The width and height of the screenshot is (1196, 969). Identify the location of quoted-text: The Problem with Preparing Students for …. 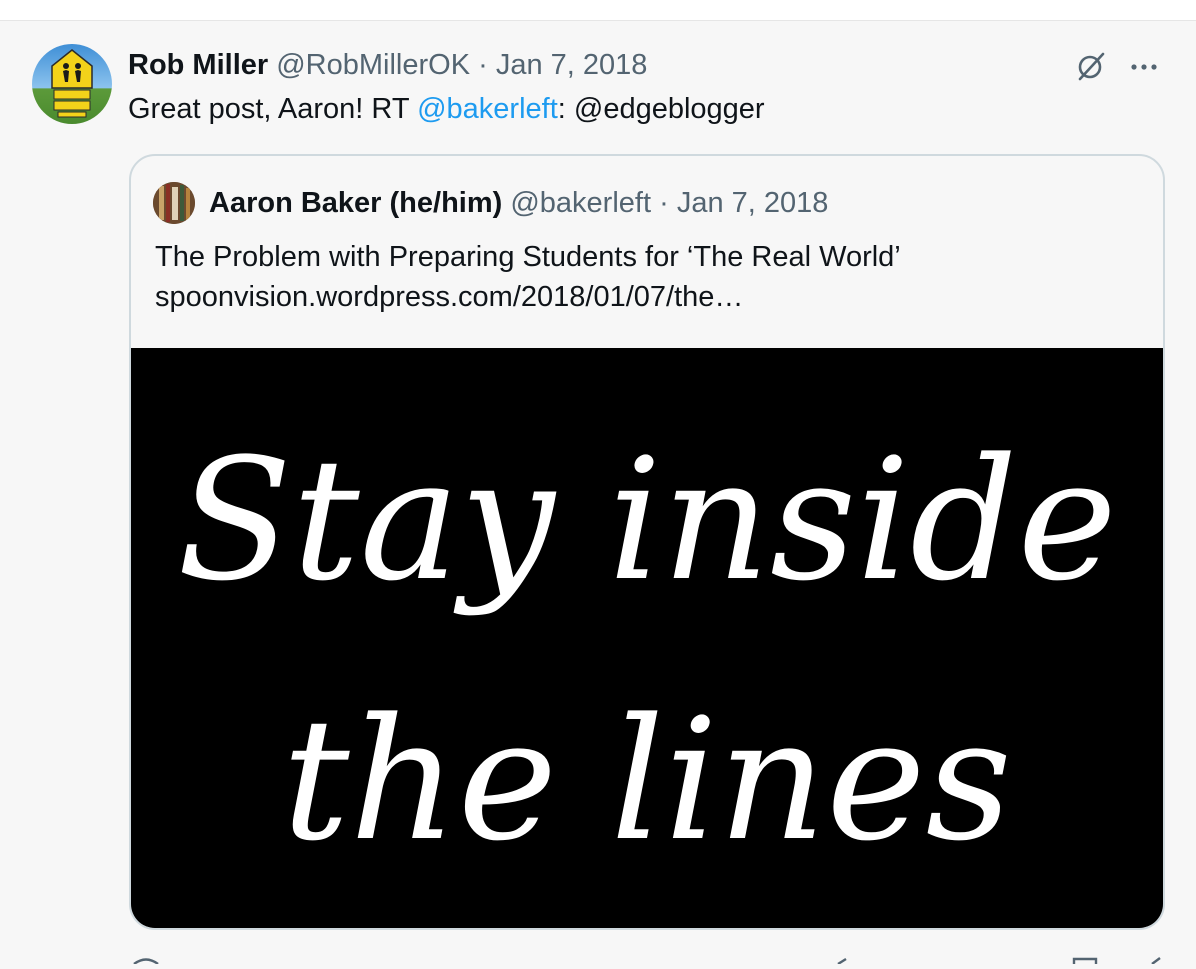
(528, 277).